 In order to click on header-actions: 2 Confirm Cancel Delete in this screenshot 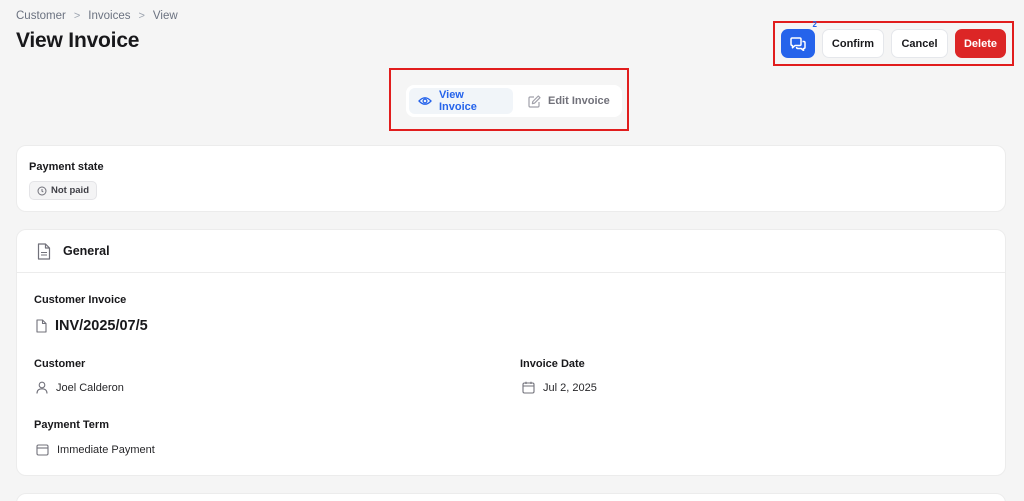, I will do `click(893, 43)`.